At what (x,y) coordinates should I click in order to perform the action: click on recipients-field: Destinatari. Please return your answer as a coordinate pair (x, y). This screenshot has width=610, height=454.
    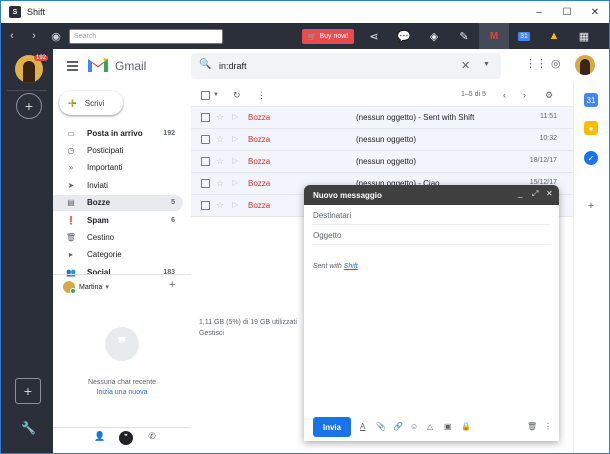
    Looking at the image, I should click on (431, 215).